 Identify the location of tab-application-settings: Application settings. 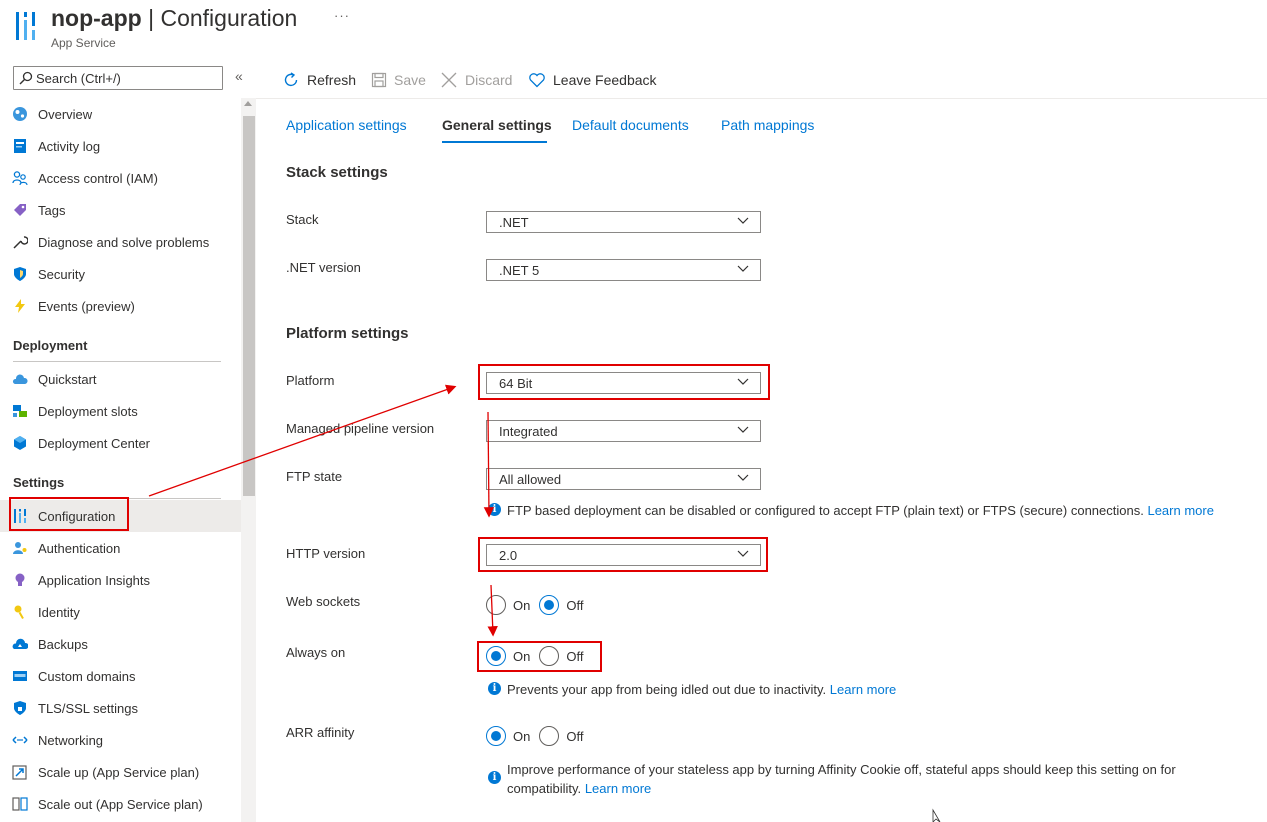
(346, 125).